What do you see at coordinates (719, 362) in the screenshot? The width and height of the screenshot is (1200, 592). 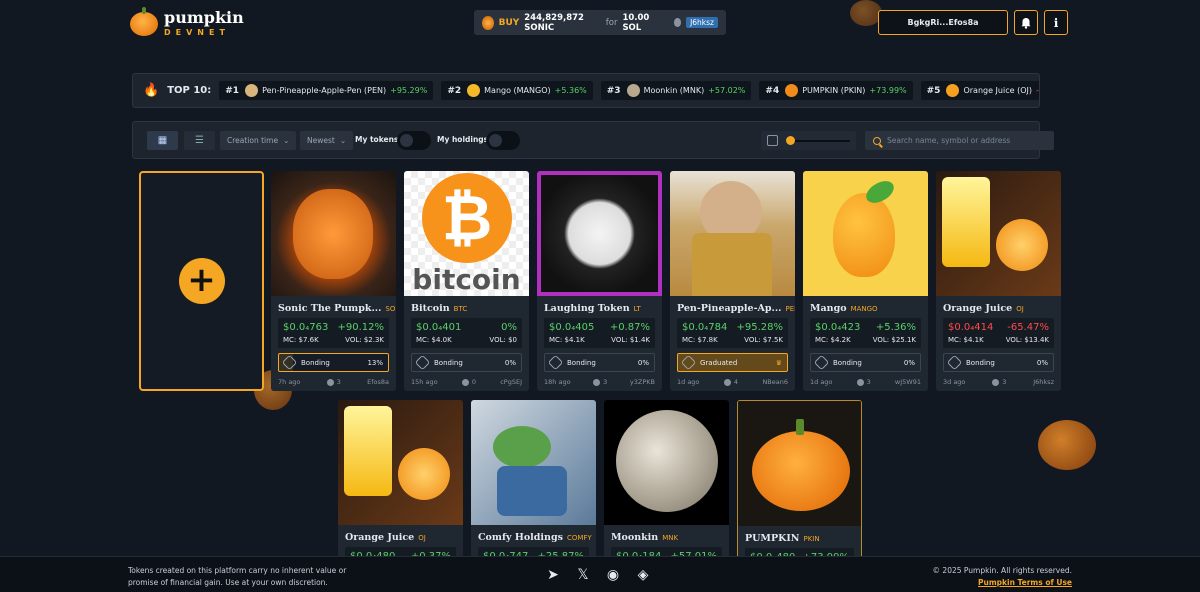 I see `bonding-label: Graduated` at bounding box center [719, 362].